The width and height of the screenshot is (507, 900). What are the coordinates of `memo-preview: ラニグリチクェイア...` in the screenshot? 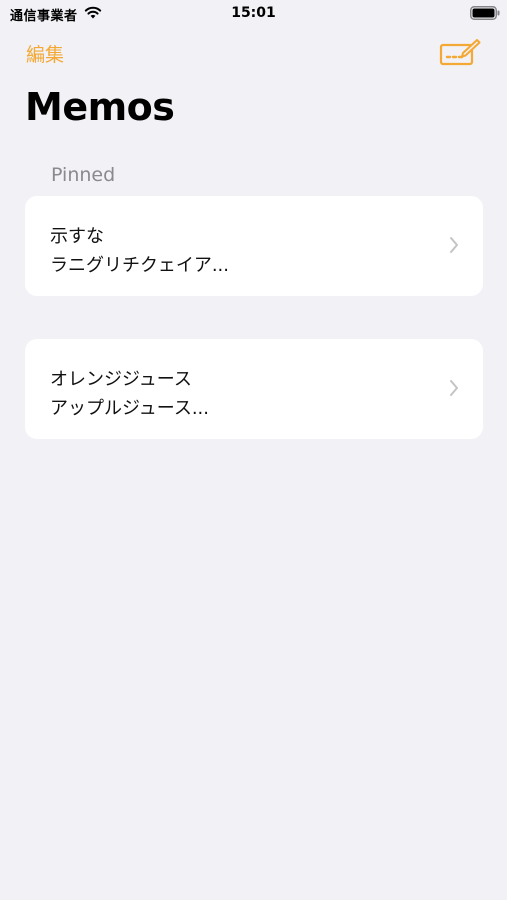 It's located at (139, 265).